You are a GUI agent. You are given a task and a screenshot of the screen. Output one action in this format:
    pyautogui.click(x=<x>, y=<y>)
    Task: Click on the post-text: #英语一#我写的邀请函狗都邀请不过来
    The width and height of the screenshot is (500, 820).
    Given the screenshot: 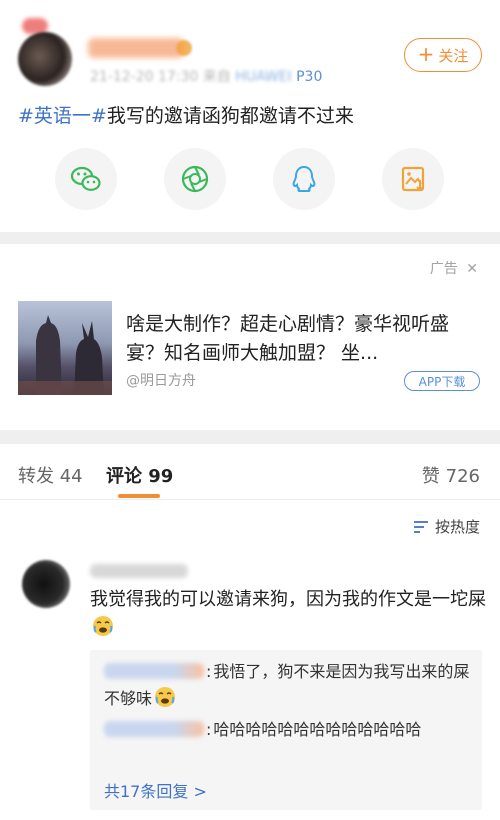 What is the action you would take?
    pyautogui.click(x=186, y=114)
    